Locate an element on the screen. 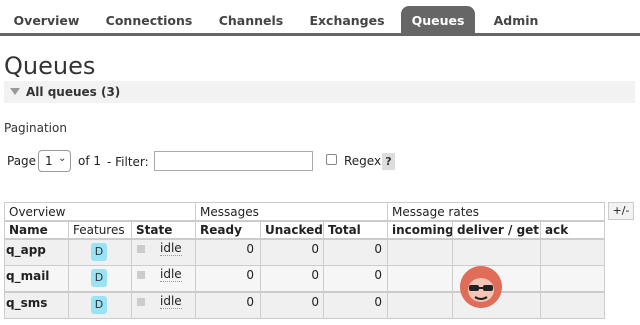 This screenshot has width=640, height=325. page-title: Queues is located at coordinates (50, 66).